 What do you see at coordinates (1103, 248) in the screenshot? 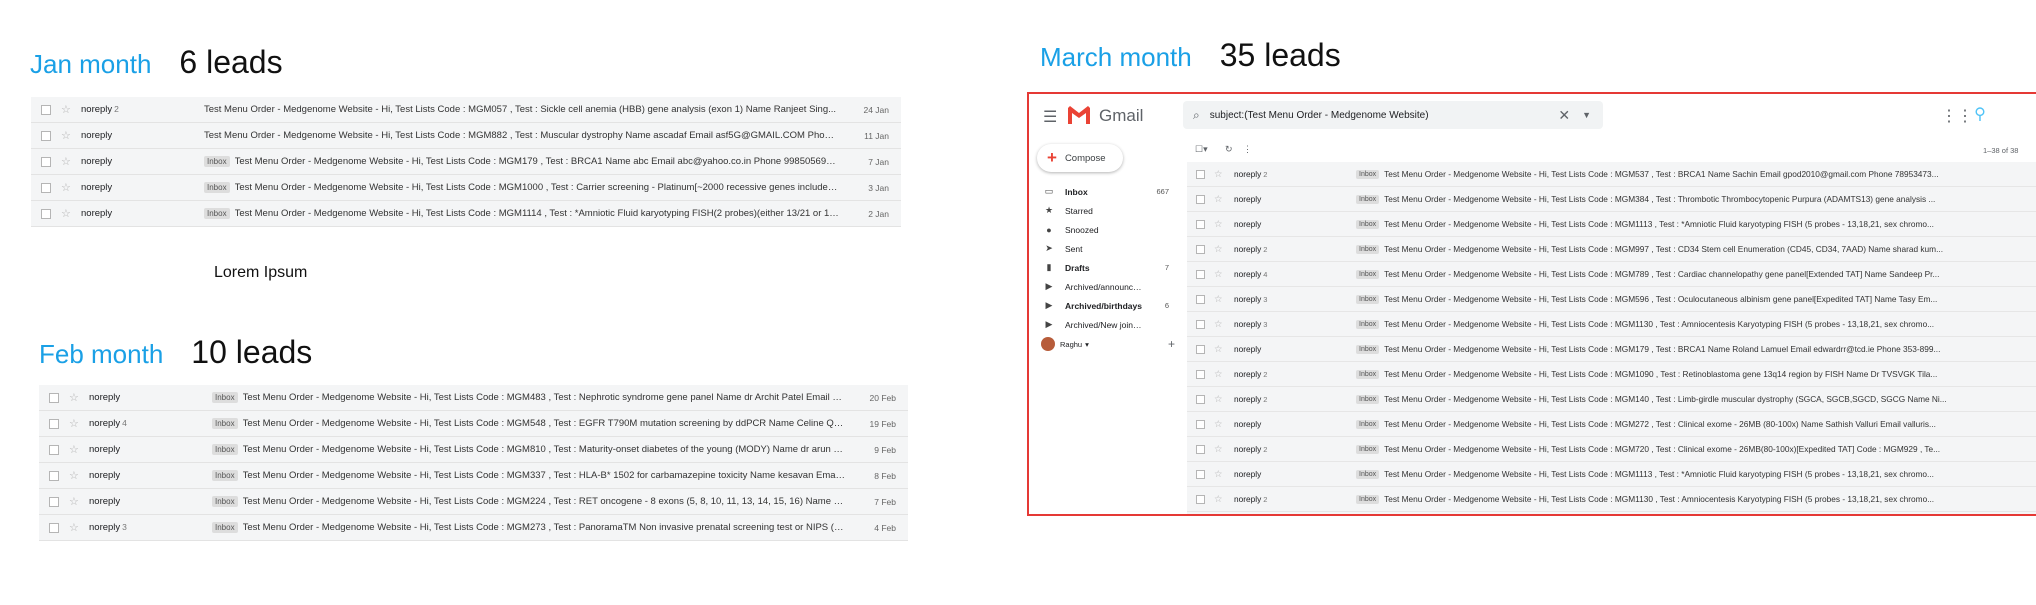
I see `sidebar-item: ➤ Sent` at bounding box center [1103, 248].